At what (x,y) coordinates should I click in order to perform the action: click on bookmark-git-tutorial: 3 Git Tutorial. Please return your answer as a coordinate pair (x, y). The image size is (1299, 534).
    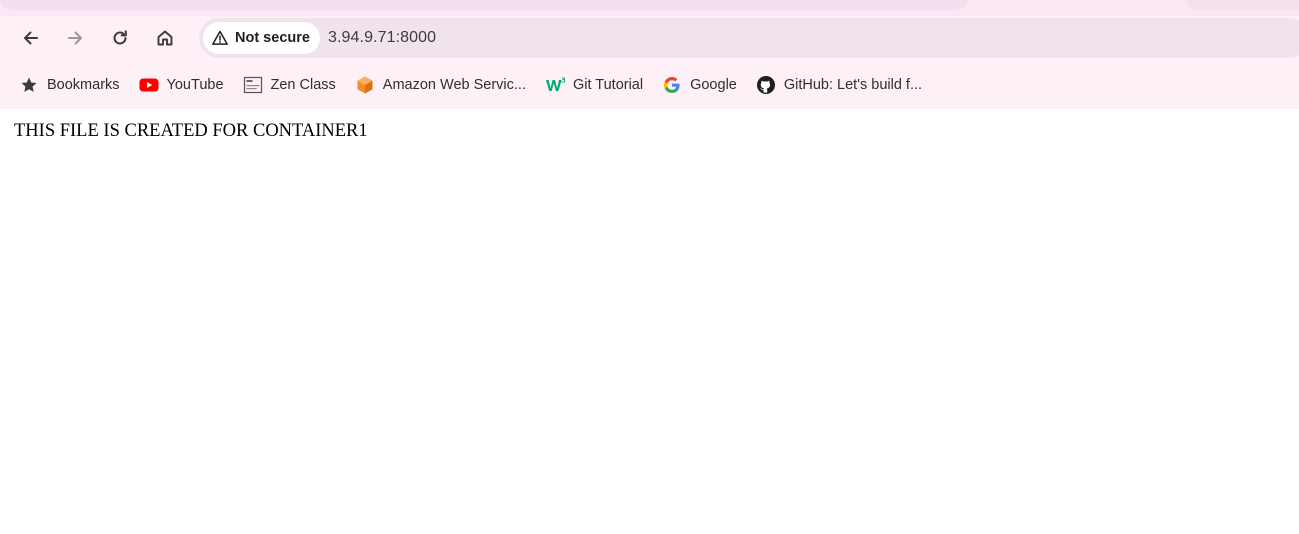
    Looking at the image, I should click on (597, 85).